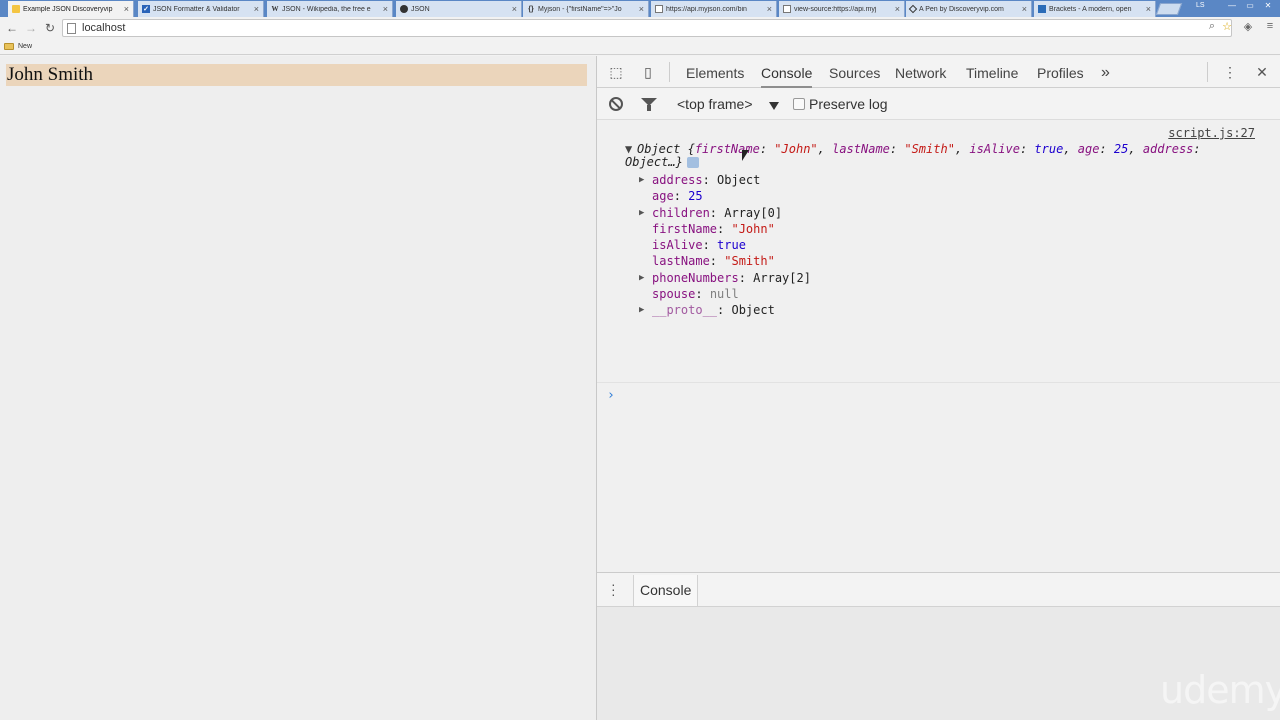  Describe the element at coordinates (913, 9) in the screenshot. I see `codepen-icon` at that location.